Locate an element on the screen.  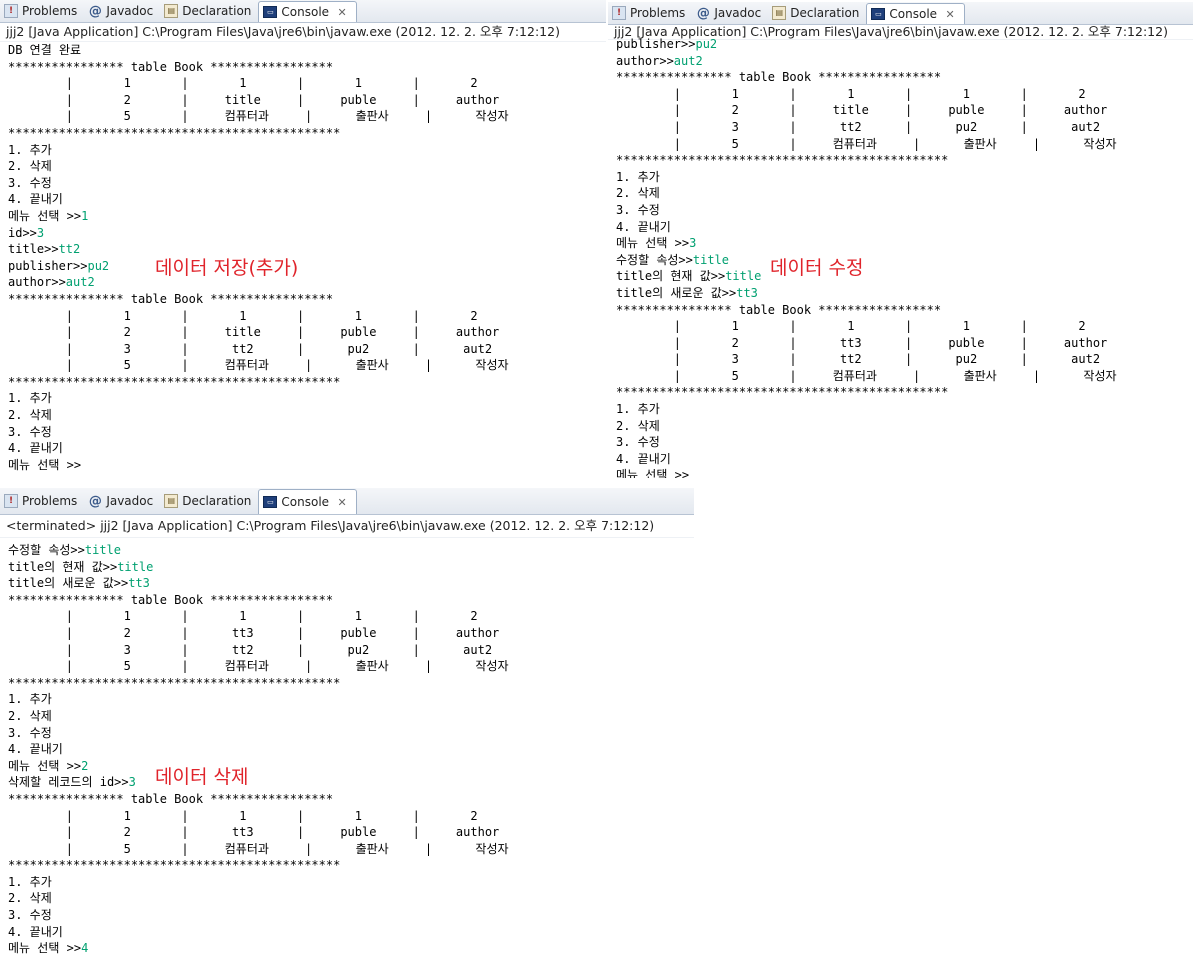
console-line: publisher>>pu2 is located at coordinates (59, 265).